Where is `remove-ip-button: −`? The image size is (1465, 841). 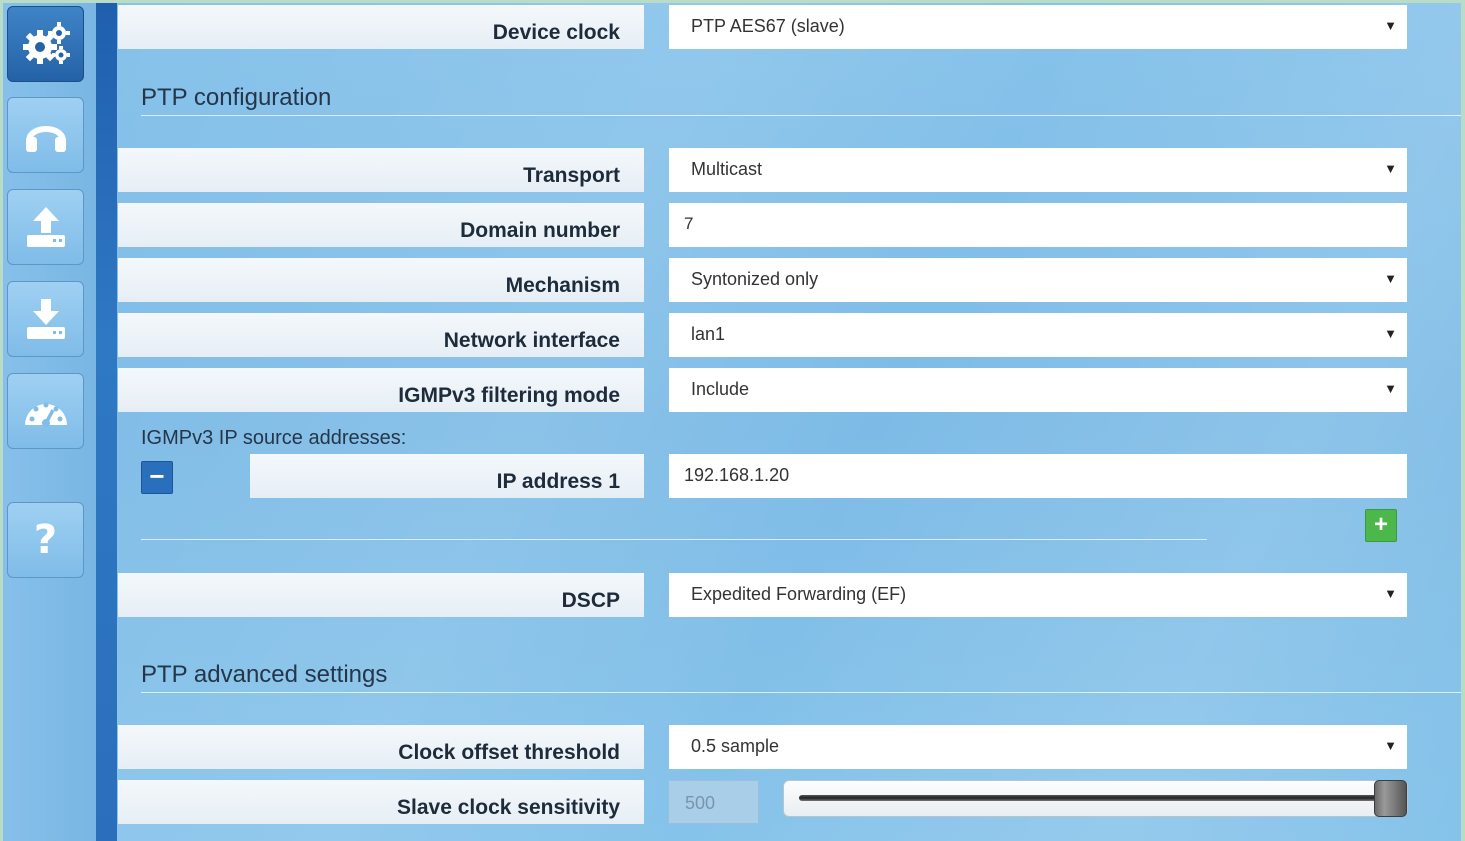
remove-ip-button: − is located at coordinates (157, 477).